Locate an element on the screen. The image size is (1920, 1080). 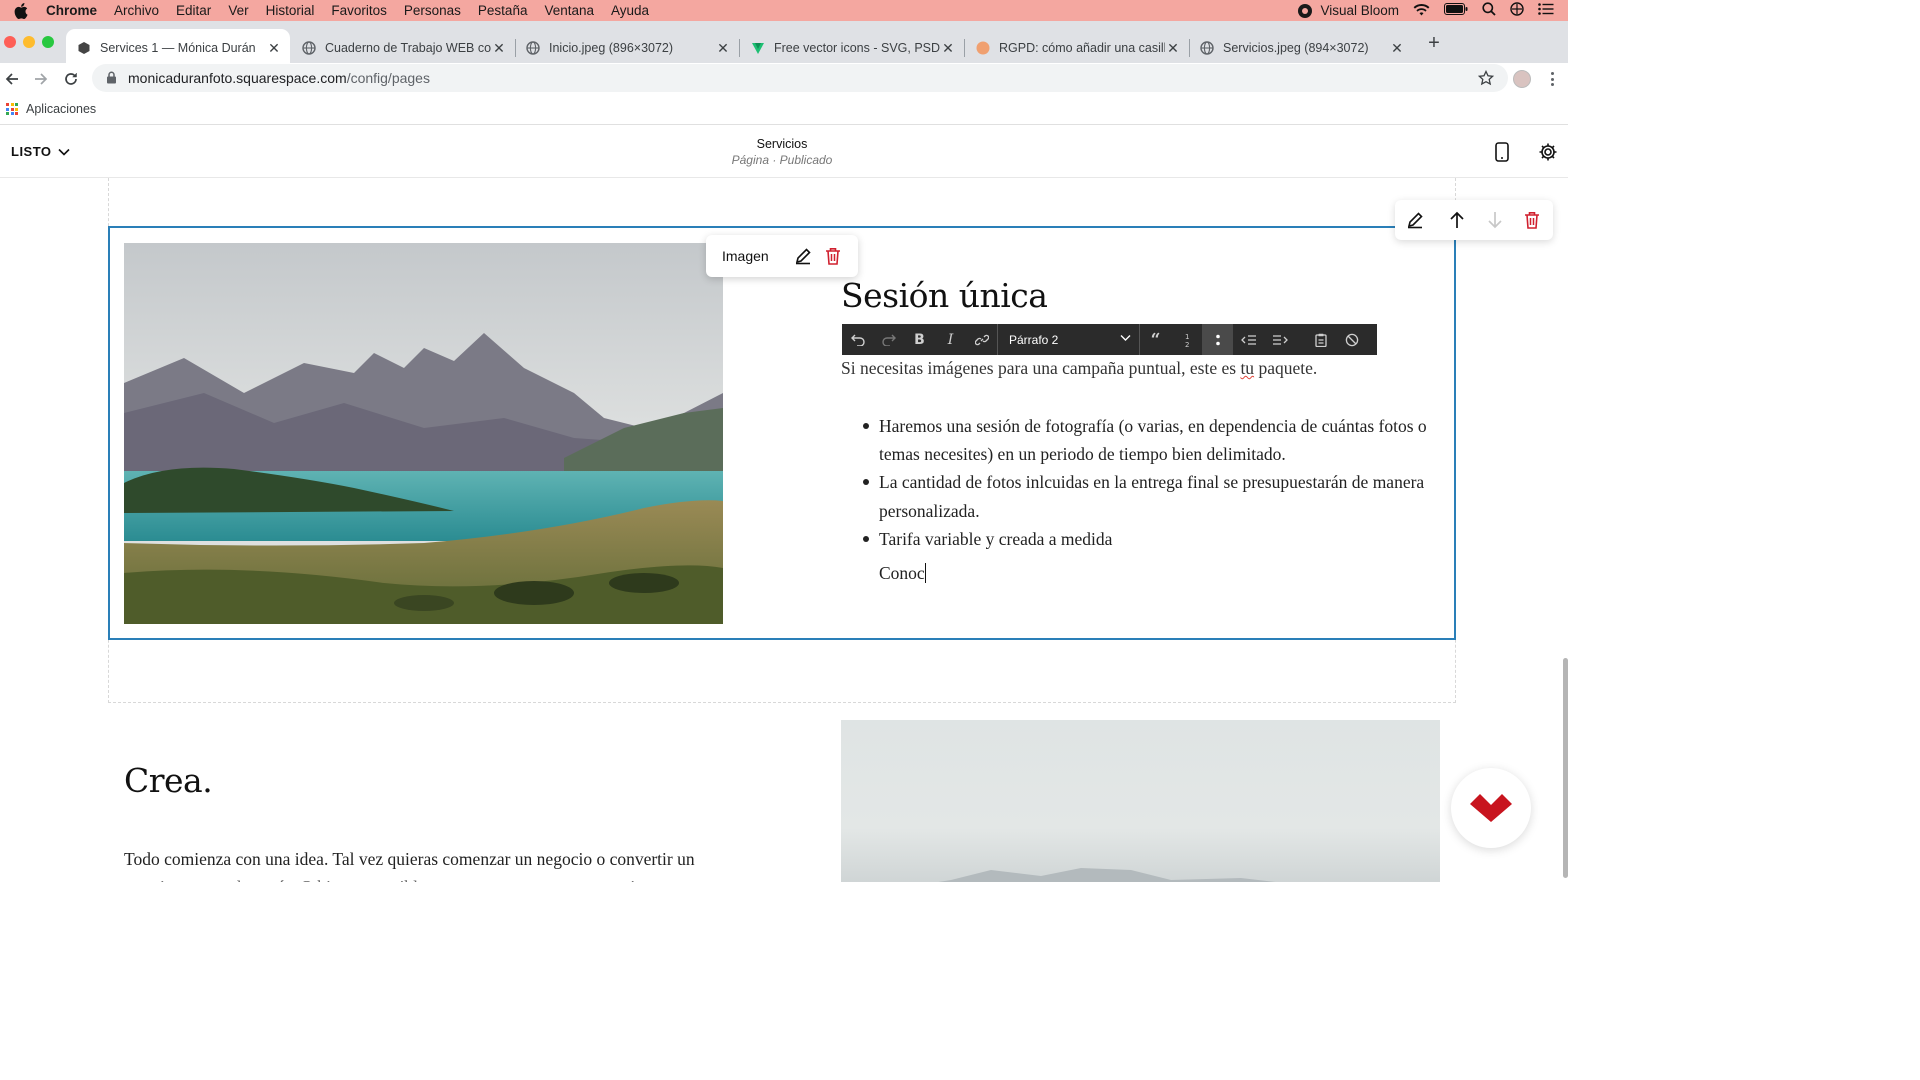
battery-icon is located at coordinates (1456, 10).